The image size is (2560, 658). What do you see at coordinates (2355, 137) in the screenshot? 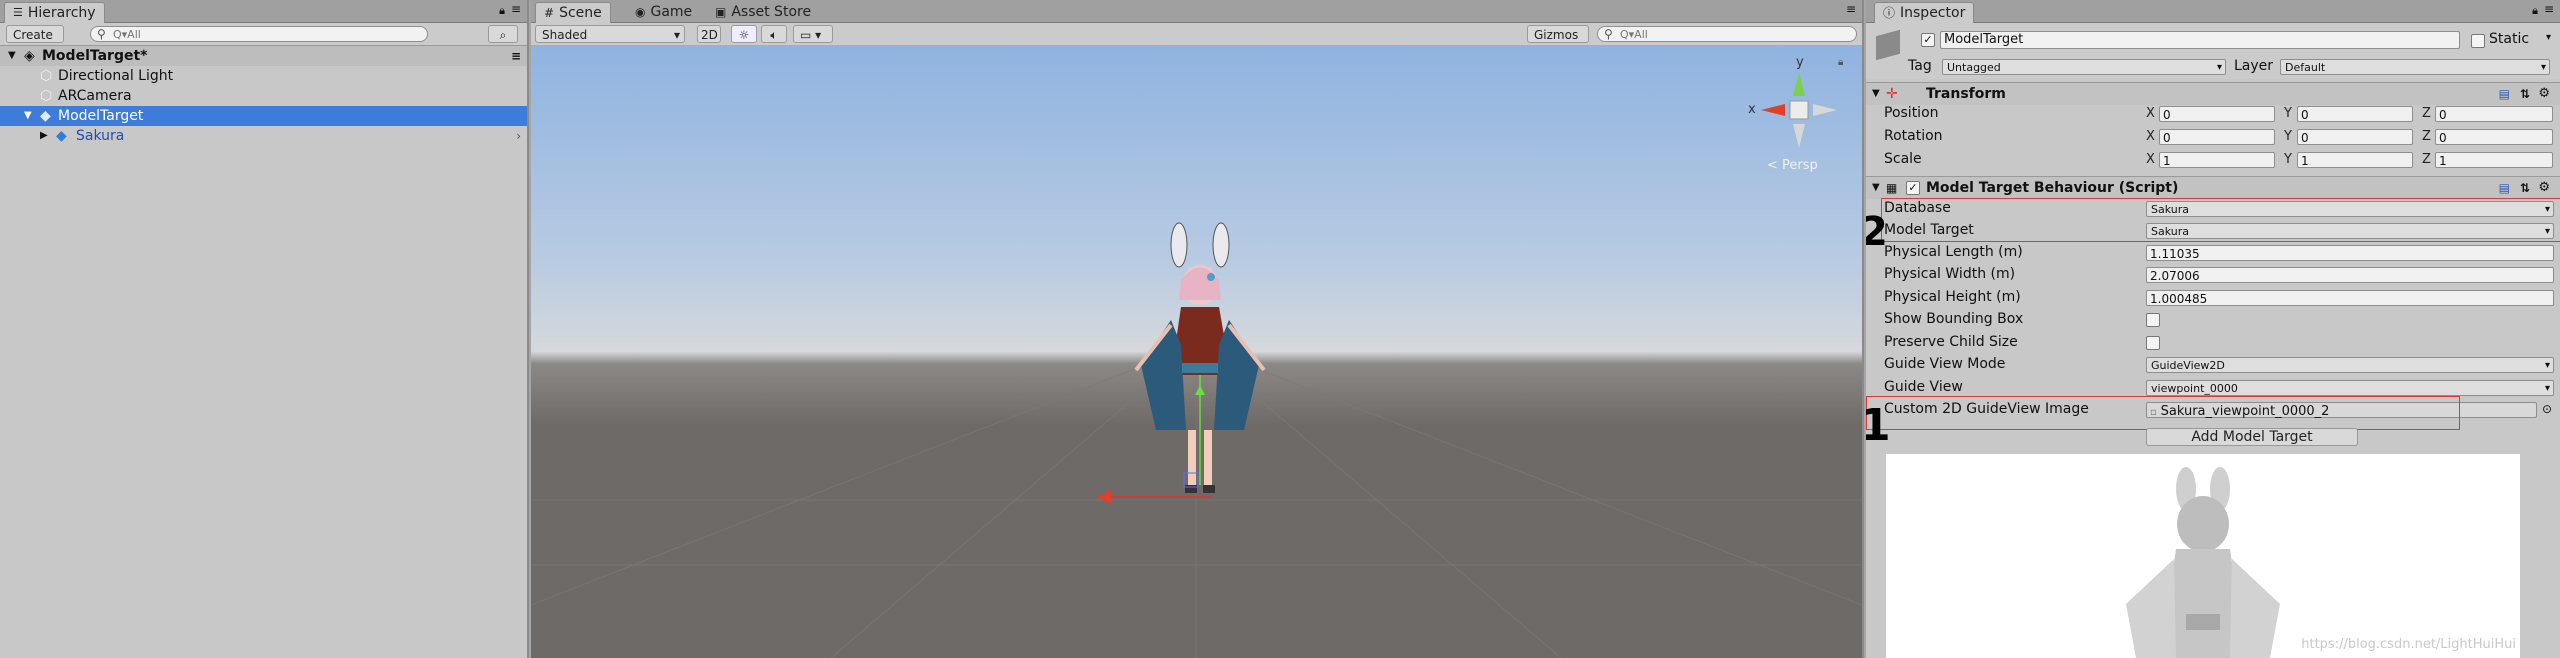
I see `rotation-y-field: 0` at bounding box center [2355, 137].